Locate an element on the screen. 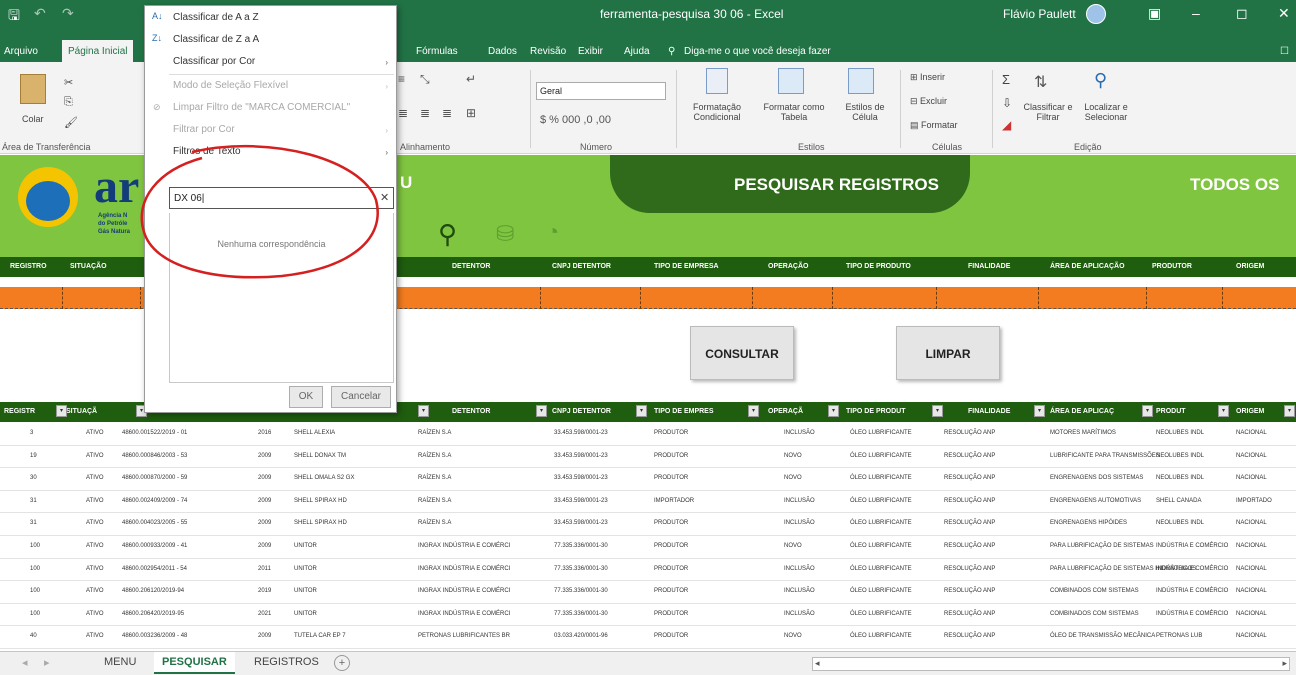  sheet-tab-pesquisar: PESQUISAR is located at coordinates (194, 663).